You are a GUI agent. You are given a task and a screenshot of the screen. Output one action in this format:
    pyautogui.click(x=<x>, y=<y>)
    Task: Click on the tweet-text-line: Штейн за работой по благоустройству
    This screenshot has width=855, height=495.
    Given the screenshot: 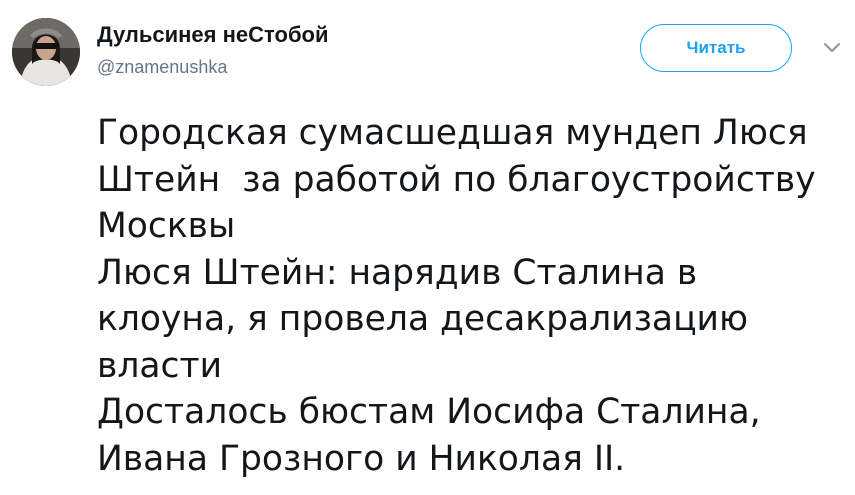 What is the action you would take?
    pyautogui.click(x=456, y=179)
    